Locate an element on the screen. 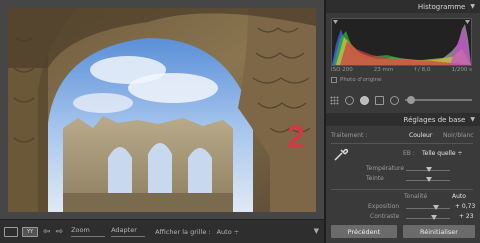  zoom-fit-dropdown: Adapter is located at coordinates (128, 231).